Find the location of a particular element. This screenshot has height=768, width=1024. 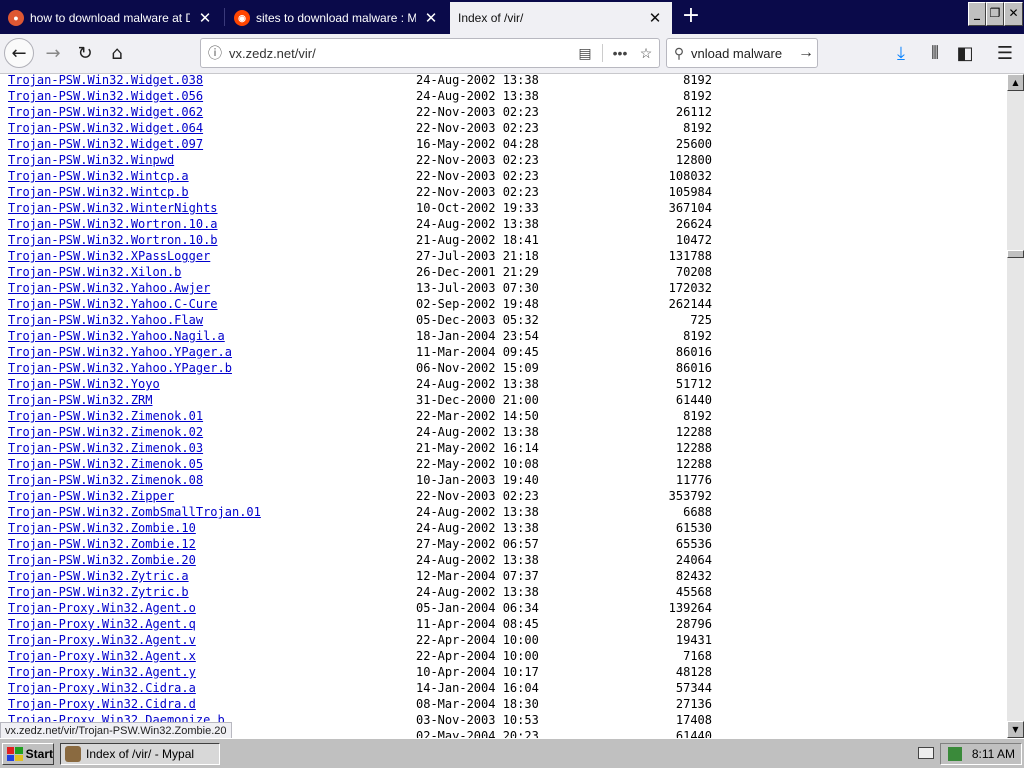

taskbar-item-mypal: Index of /vir/ - Mypal is located at coordinates (140, 754).